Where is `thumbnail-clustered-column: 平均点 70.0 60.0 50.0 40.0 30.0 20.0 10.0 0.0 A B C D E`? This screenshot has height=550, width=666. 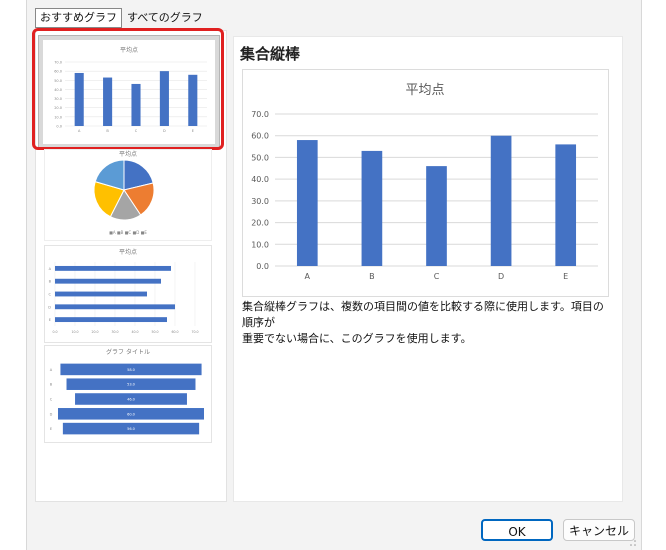
thumbnail-clustered-column: 平均点 70.0 60.0 50.0 40.0 30.0 20.0 10.0 0.0 A B C D E is located at coordinates (129, 89).